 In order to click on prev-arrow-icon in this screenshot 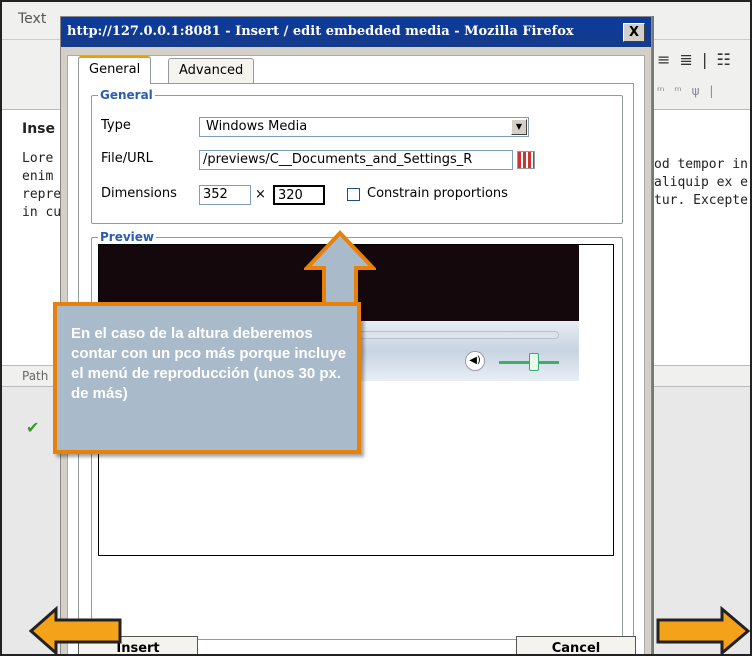, I will do `click(76, 631)`.